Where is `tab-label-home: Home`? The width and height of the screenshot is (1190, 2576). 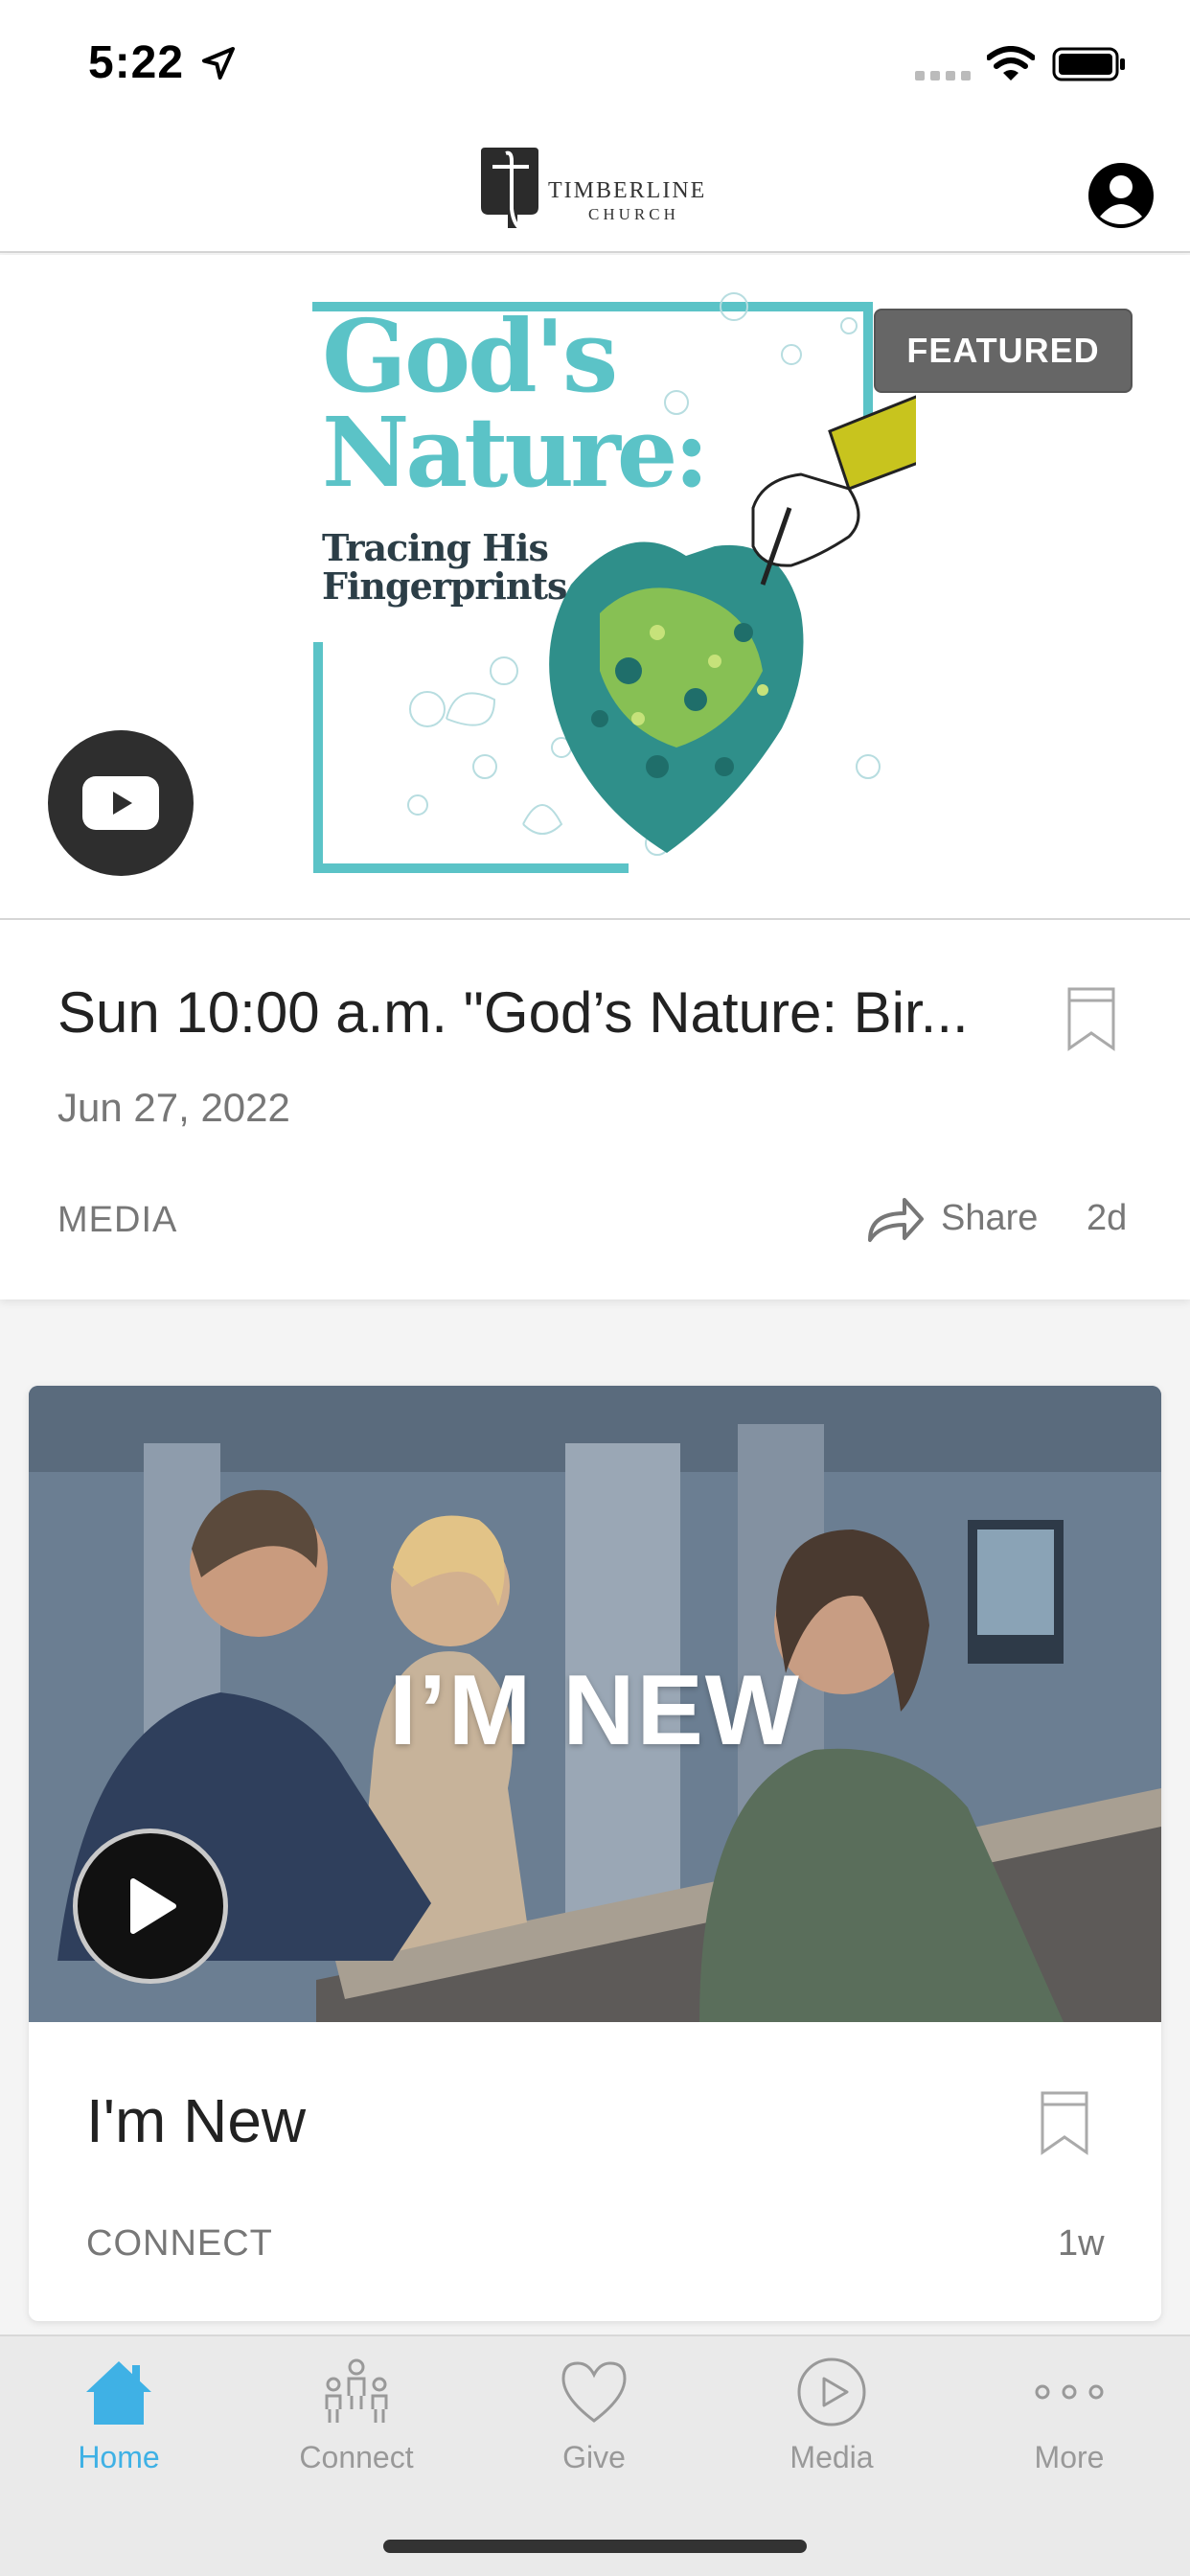 tab-label-home: Home is located at coordinates (119, 2457).